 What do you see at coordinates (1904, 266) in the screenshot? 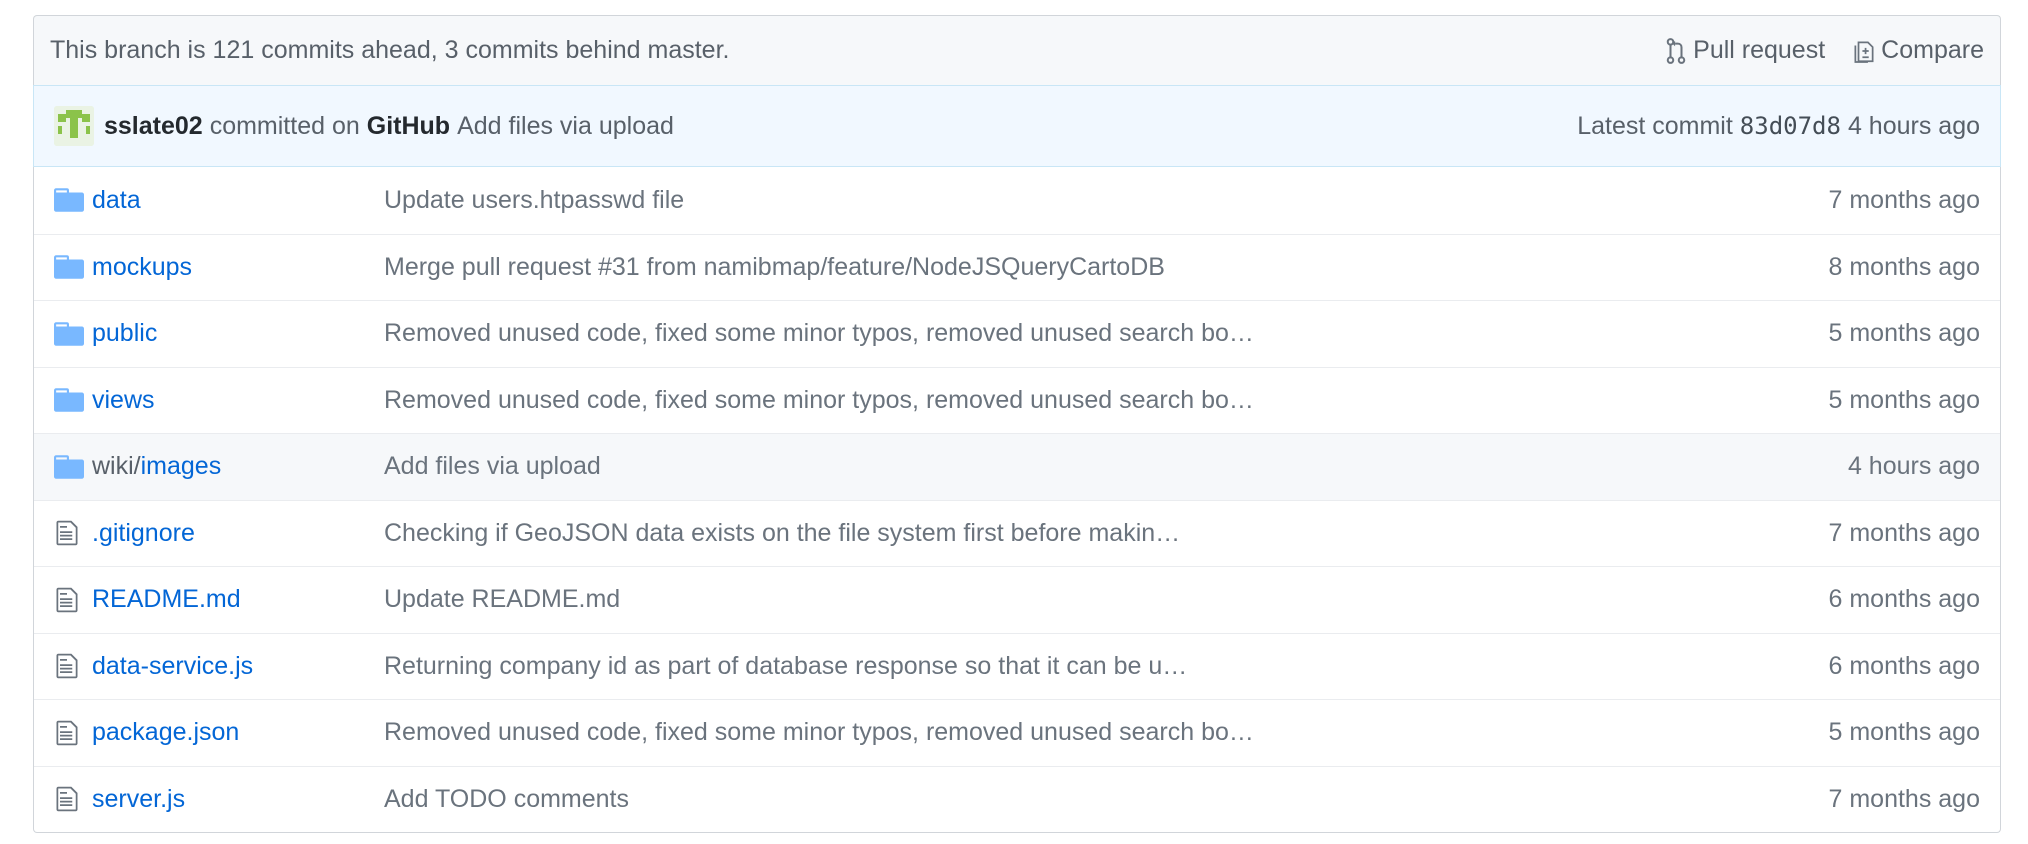
I see `file-commit-age: 8 months ago` at bounding box center [1904, 266].